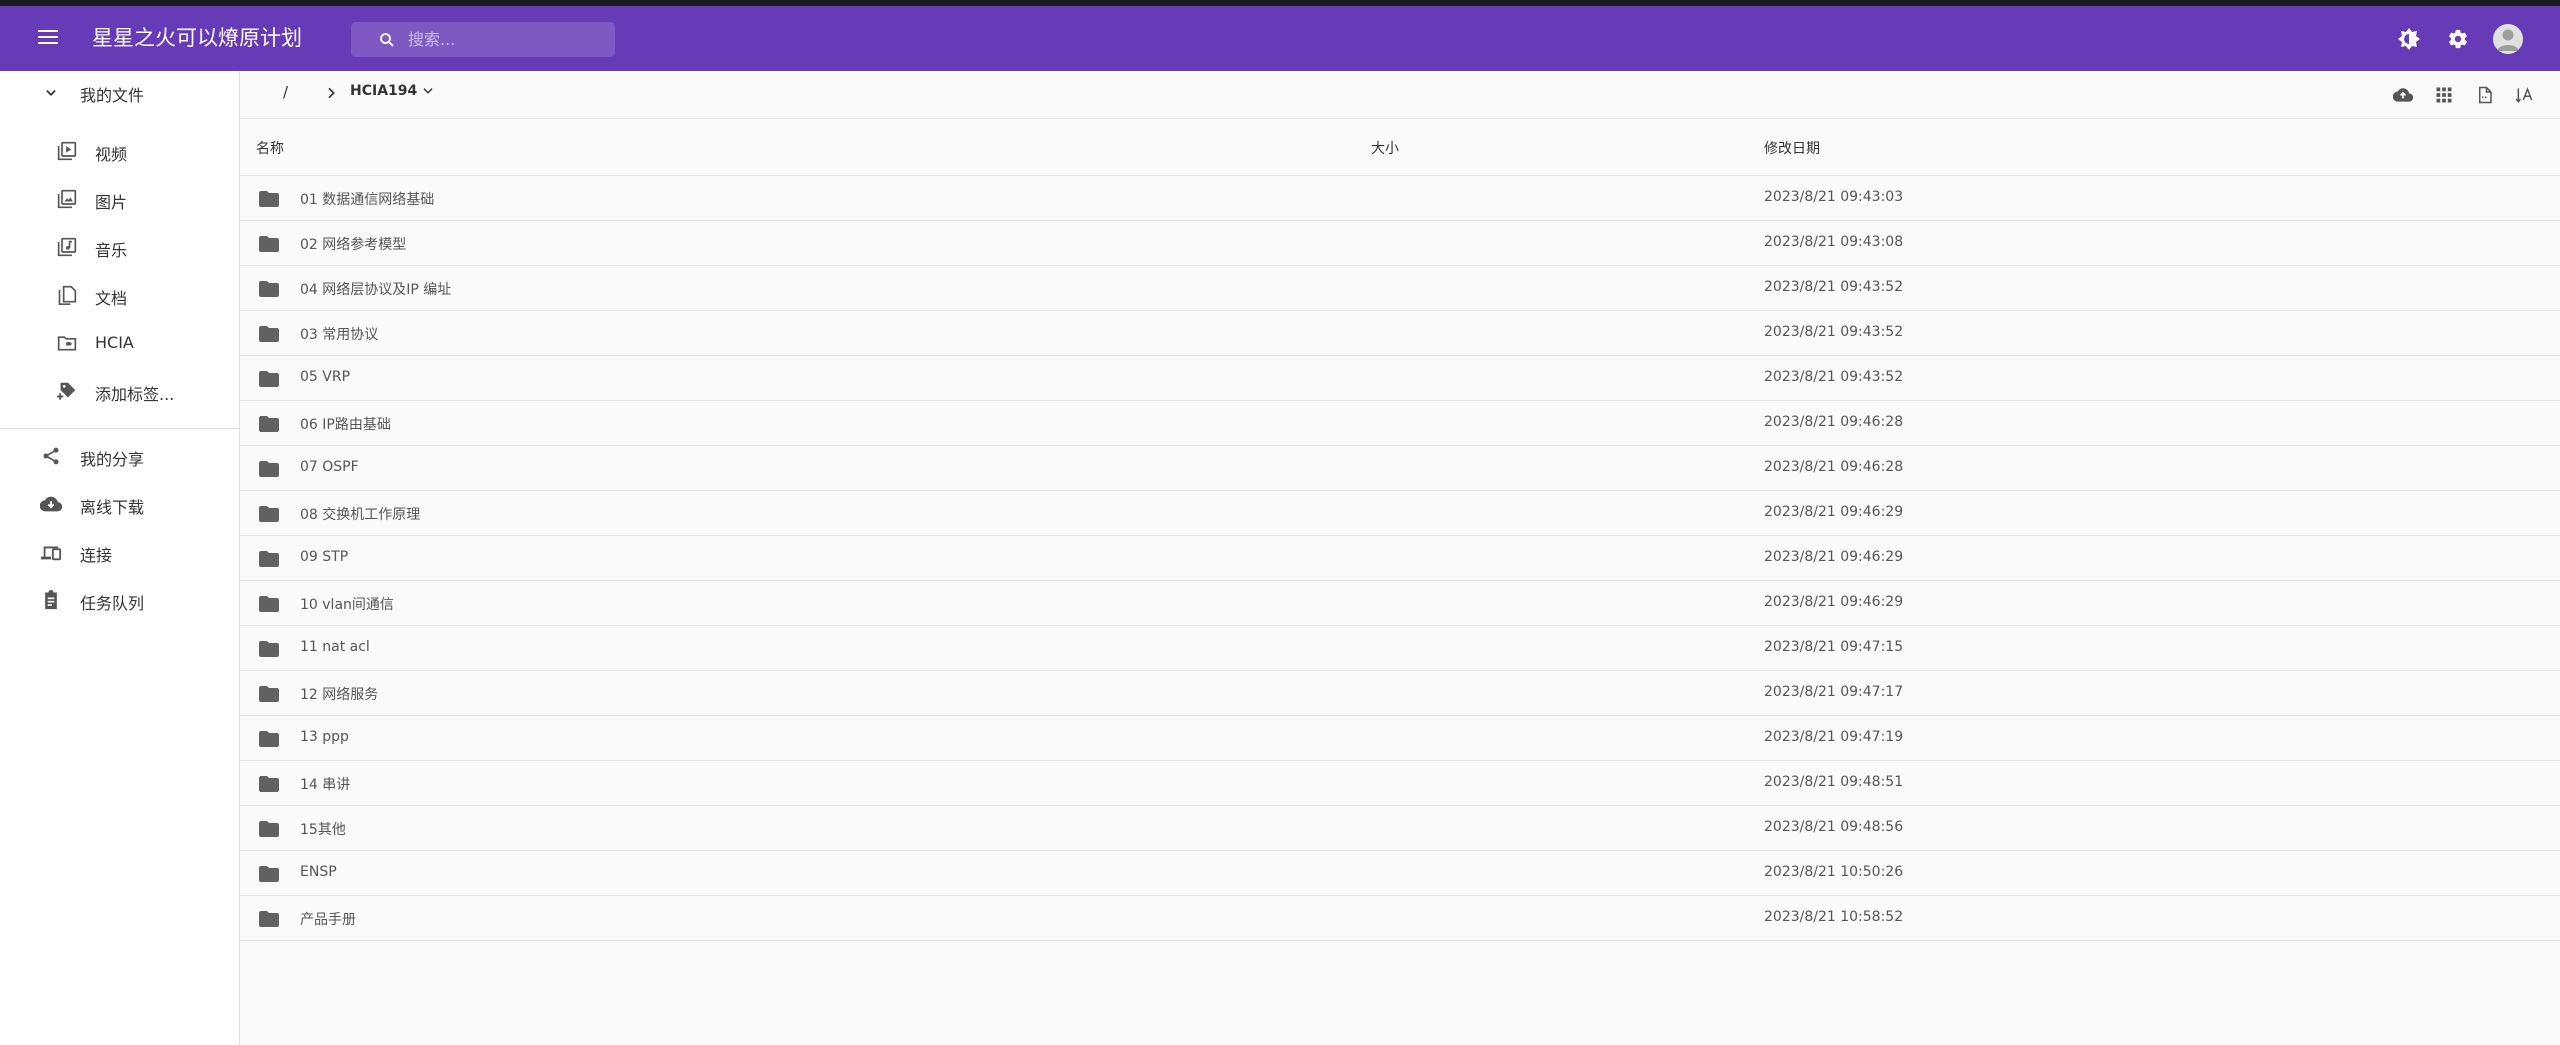 The height and width of the screenshot is (1045, 2560). Describe the element at coordinates (1834, 647) in the screenshot. I see `modified-date: 2023/8/21 09:47:15` at that location.